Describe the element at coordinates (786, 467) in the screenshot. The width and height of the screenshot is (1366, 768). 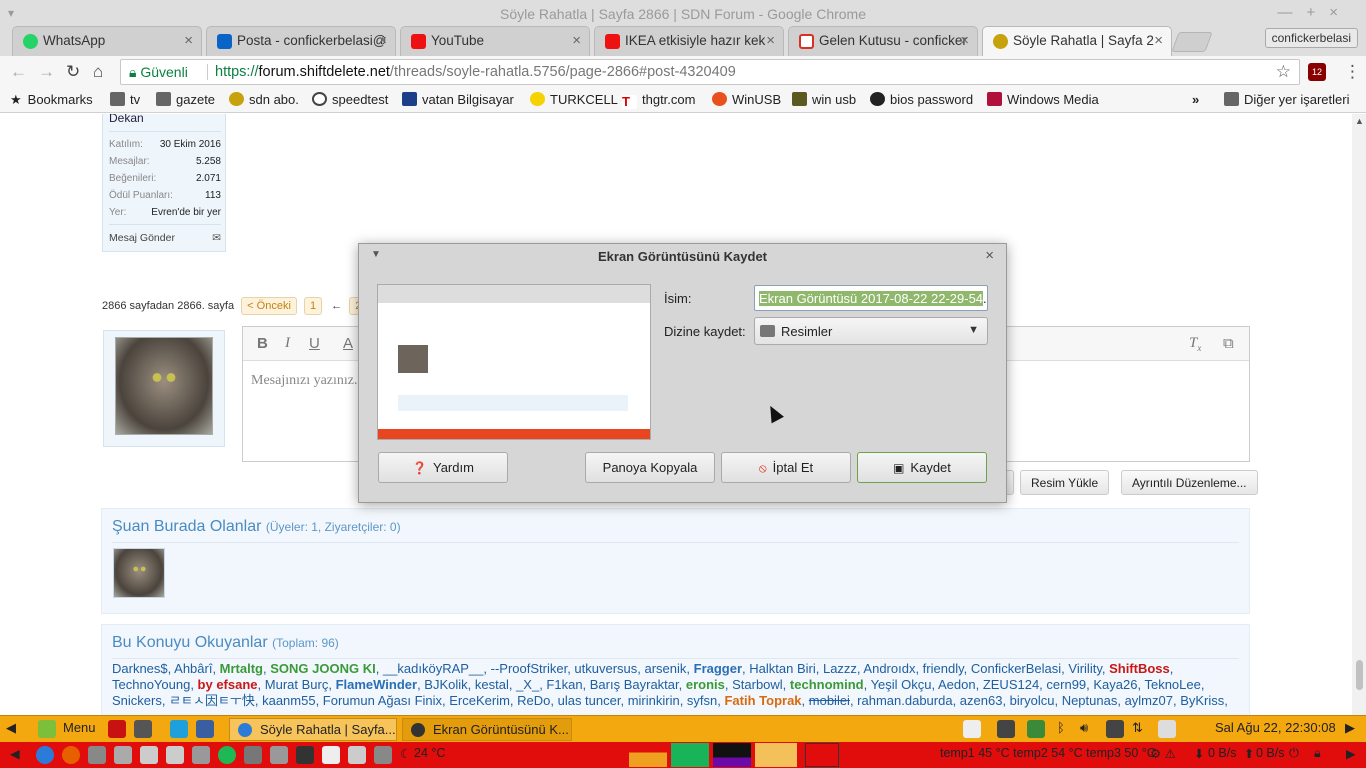
I see `cancel-button: ⦸ İptal Et` at that location.